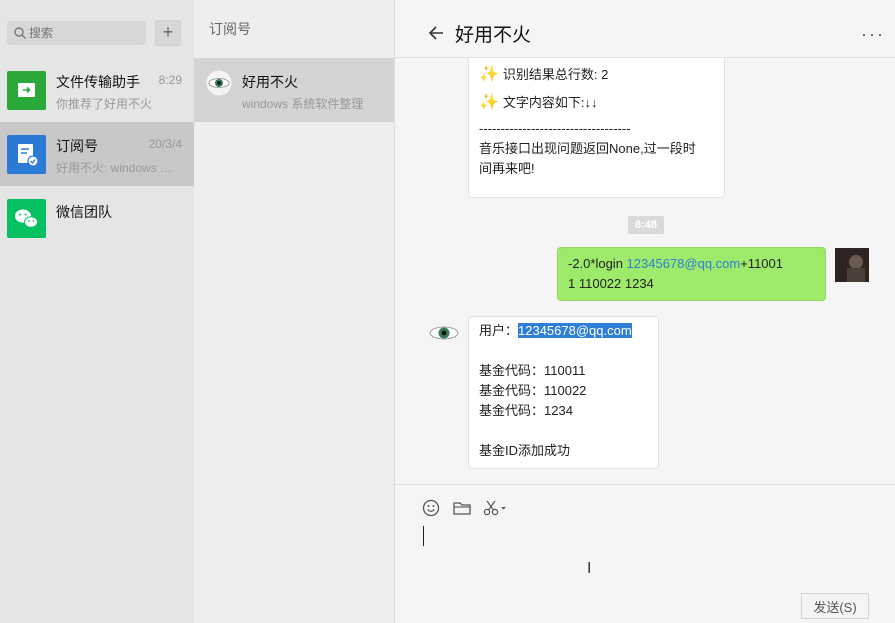  I want to click on ibeam-cursor: I, so click(589, 568).